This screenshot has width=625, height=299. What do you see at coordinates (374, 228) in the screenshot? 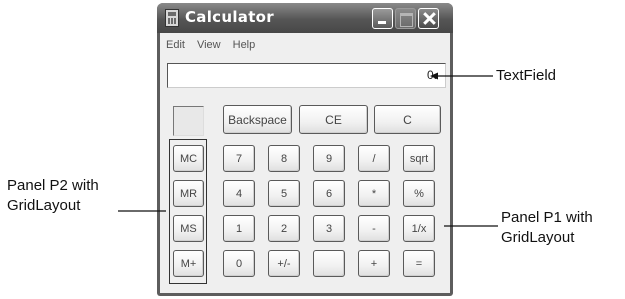
I see `key-minus: -` at bounding box center [374, 228].